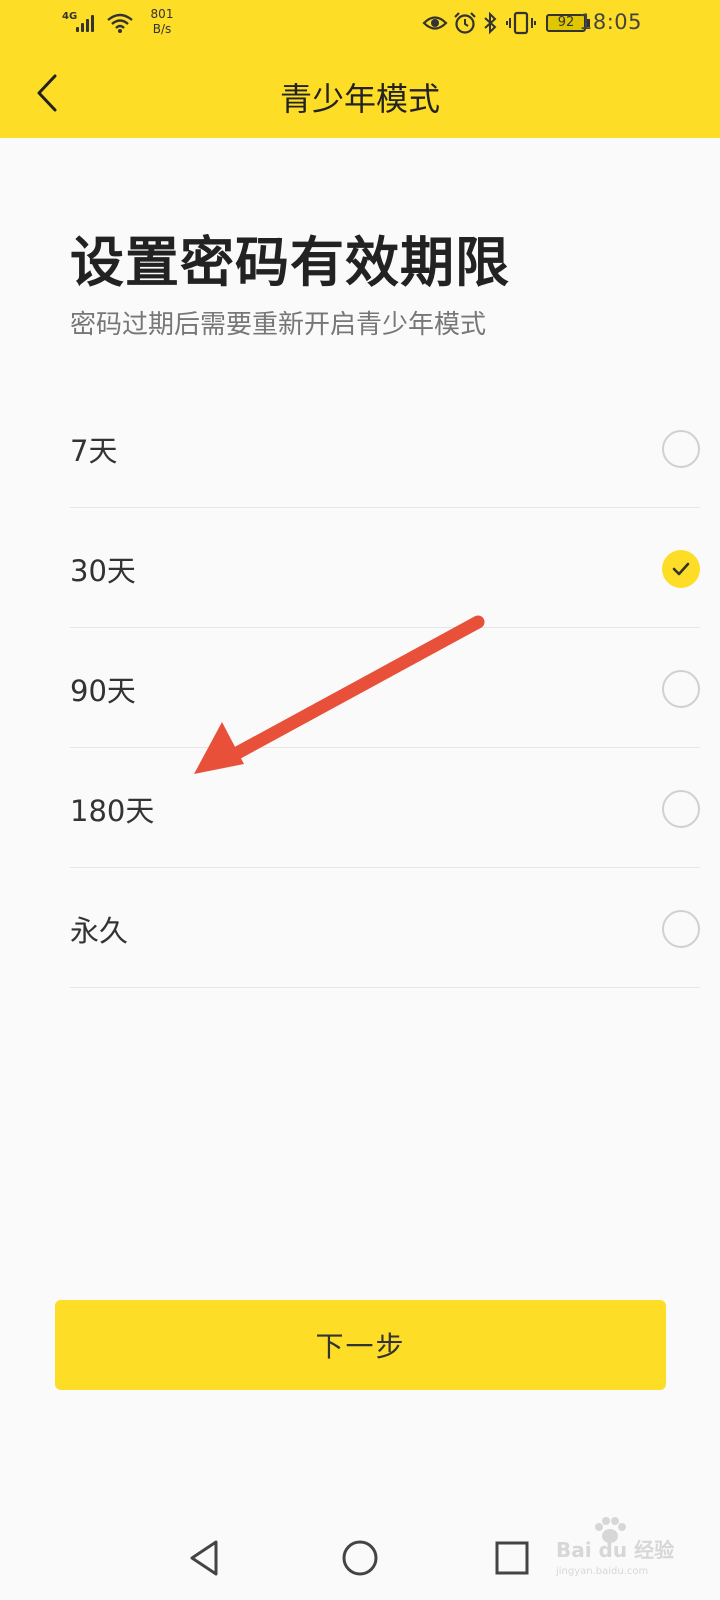 The image size is (720, 1600). I want to click on radio-checked-icon, so click(681, 569).